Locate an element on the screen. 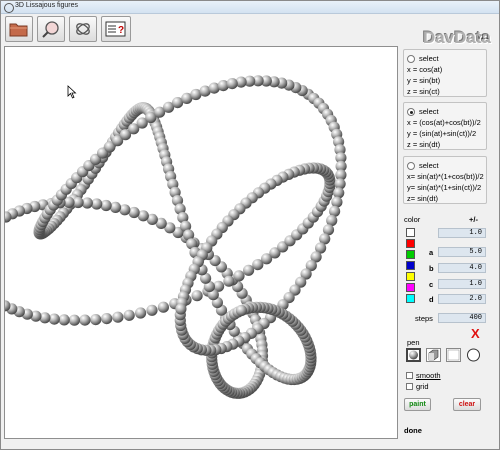 This screenshot has width=500, height=450. app-icon is located at coordinates (9, 8).